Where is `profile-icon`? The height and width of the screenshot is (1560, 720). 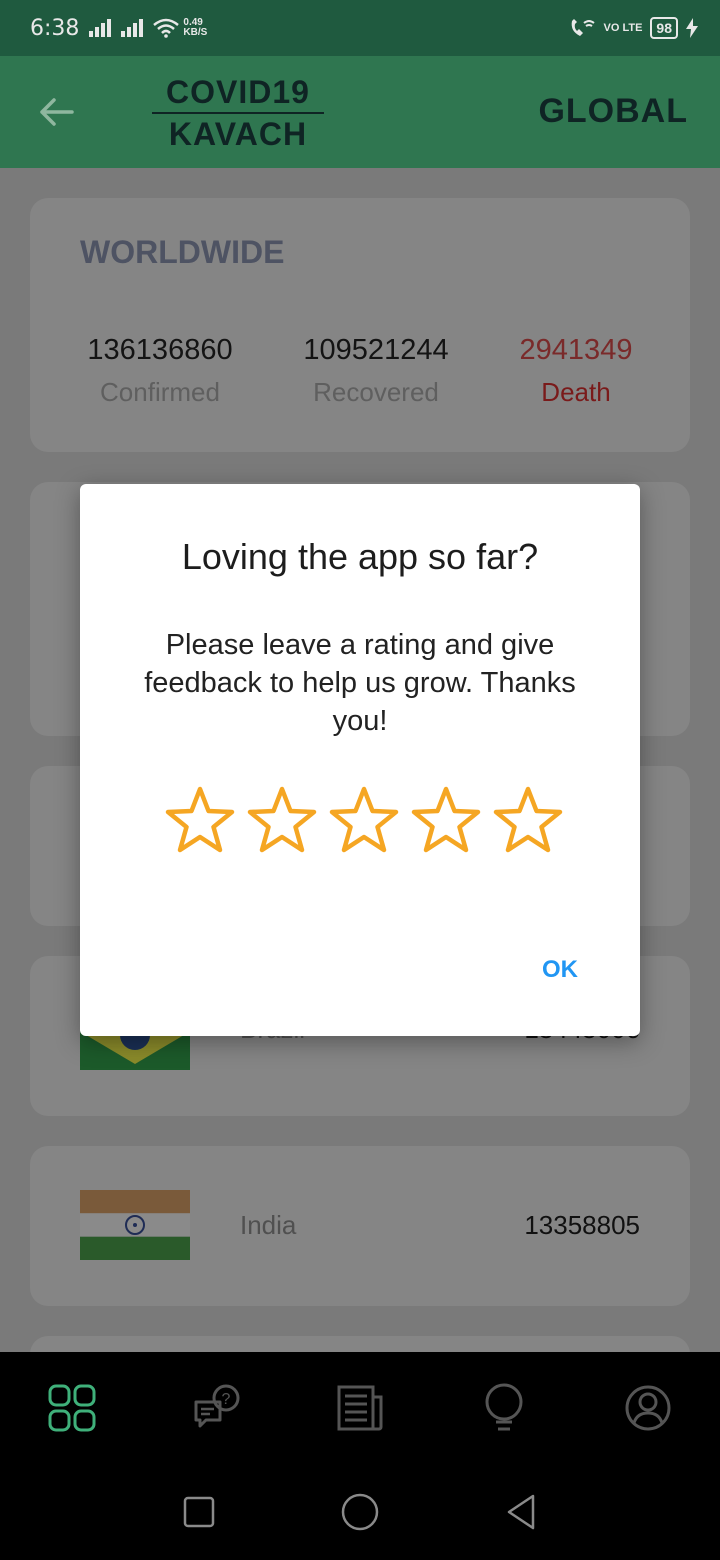 profile-icon is located at coordinates (648, 1408).